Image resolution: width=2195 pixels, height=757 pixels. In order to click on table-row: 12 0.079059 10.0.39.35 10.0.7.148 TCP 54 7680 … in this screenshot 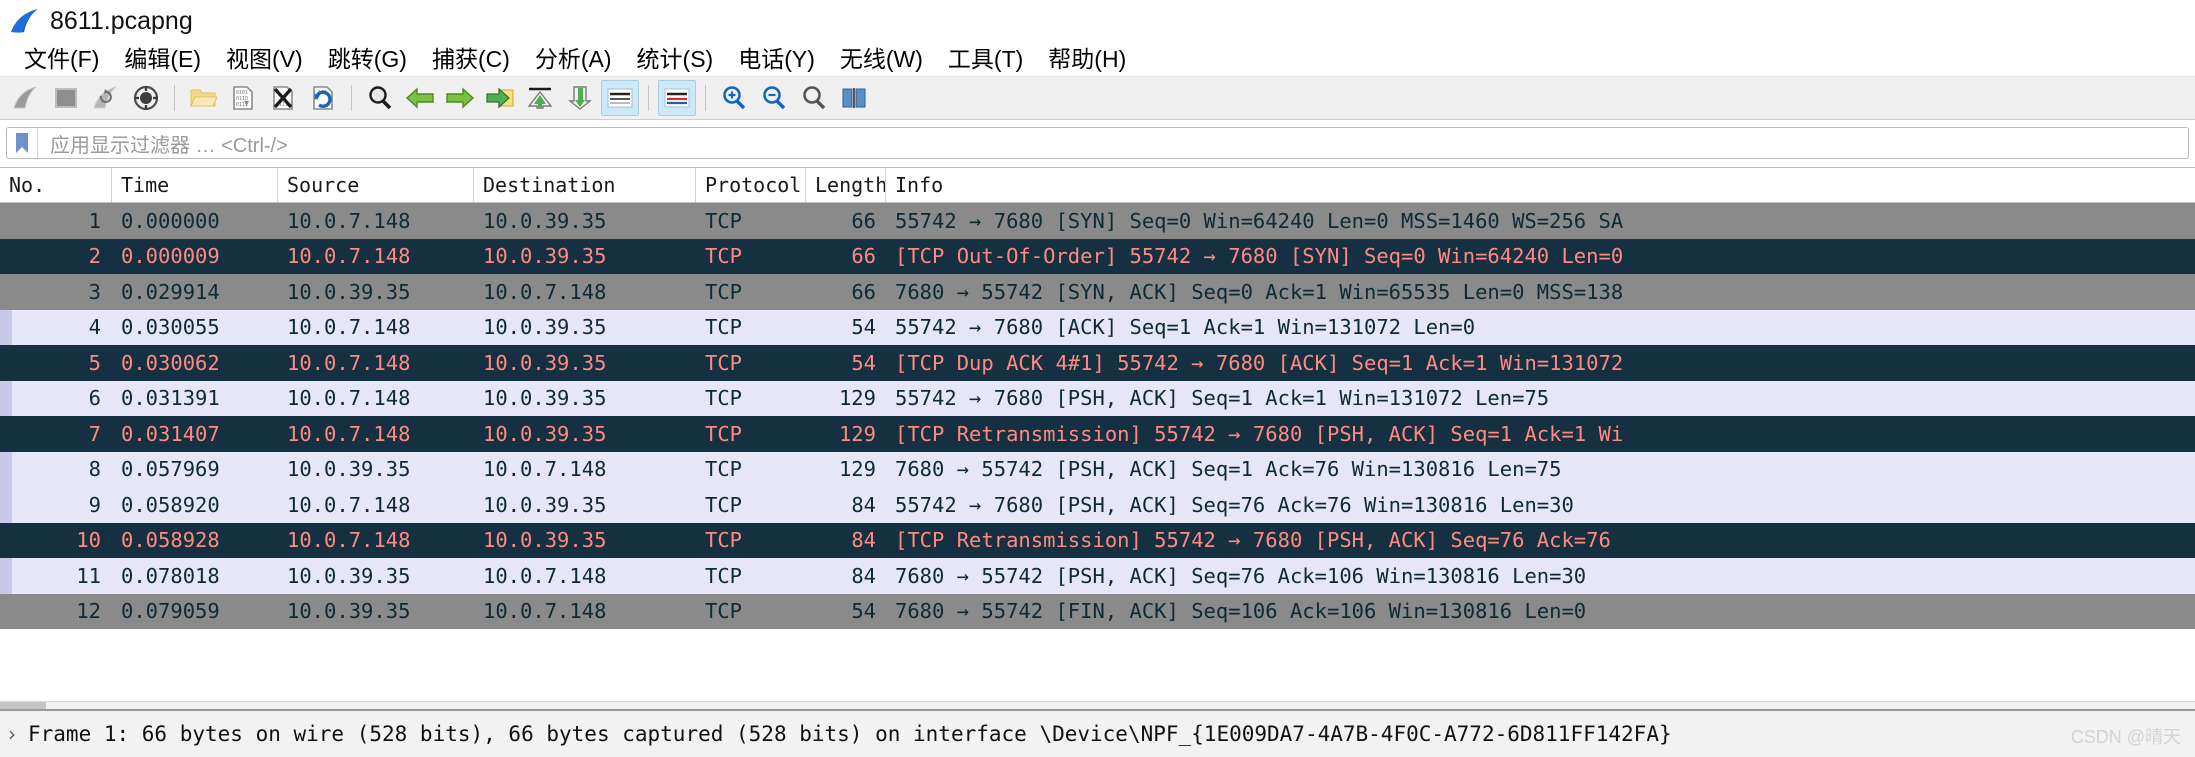, I will do `click(1097, 611)`.